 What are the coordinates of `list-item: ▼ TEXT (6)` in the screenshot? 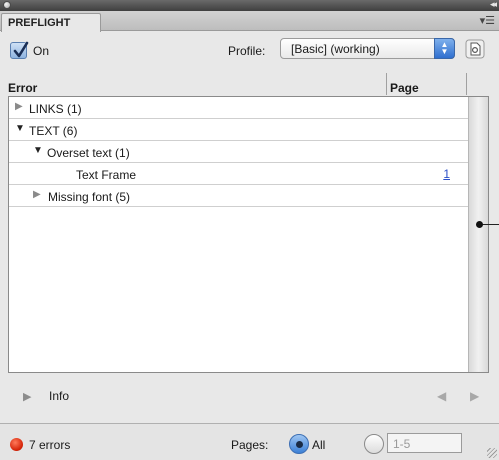 It's located at (238, 130).